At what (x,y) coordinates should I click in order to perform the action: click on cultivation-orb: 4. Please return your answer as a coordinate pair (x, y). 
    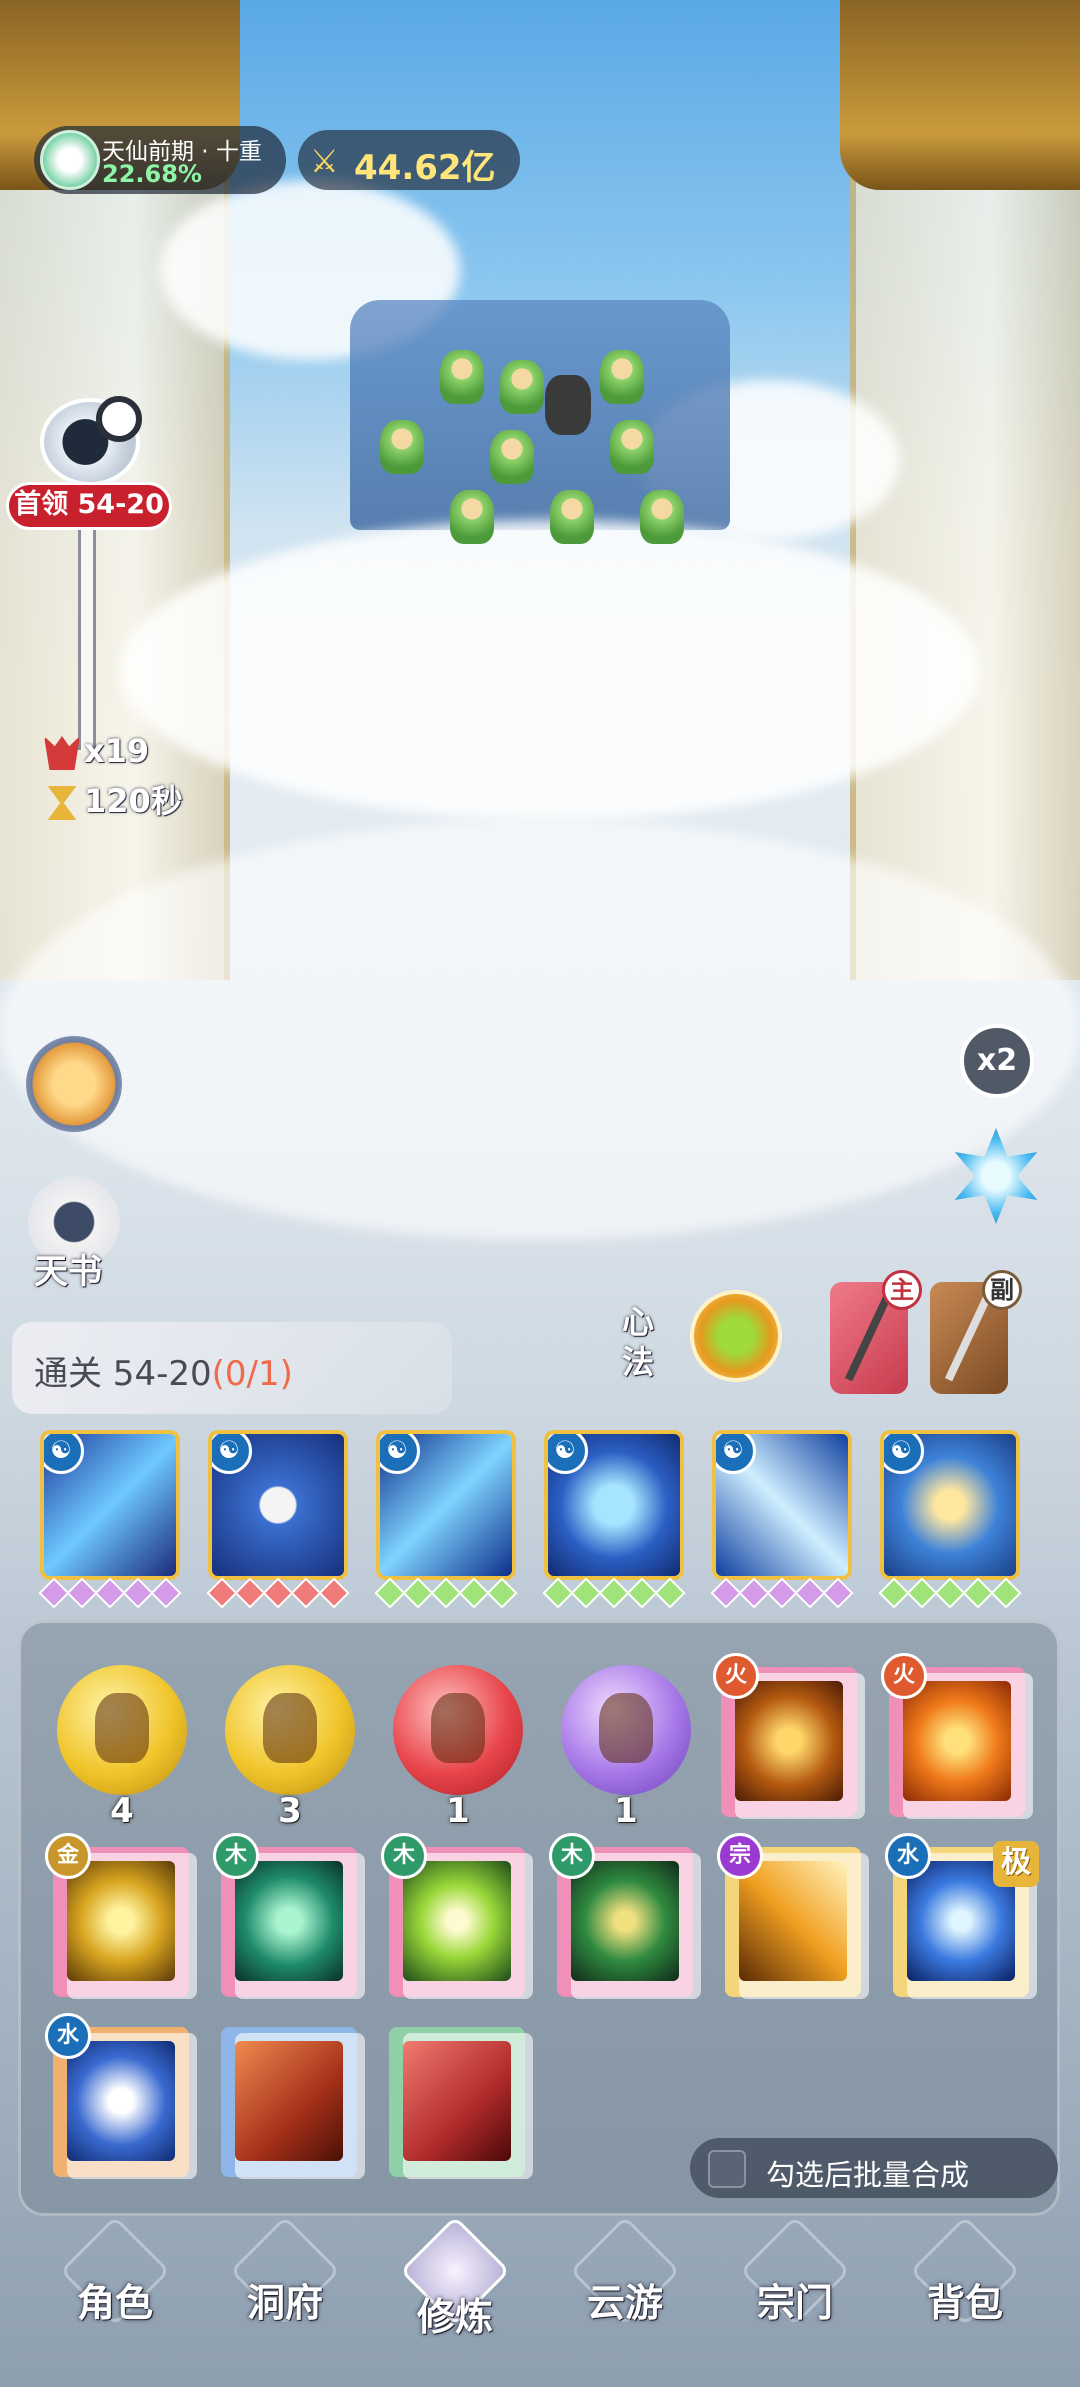
    Looking at the image, I should click on (122, 1748).